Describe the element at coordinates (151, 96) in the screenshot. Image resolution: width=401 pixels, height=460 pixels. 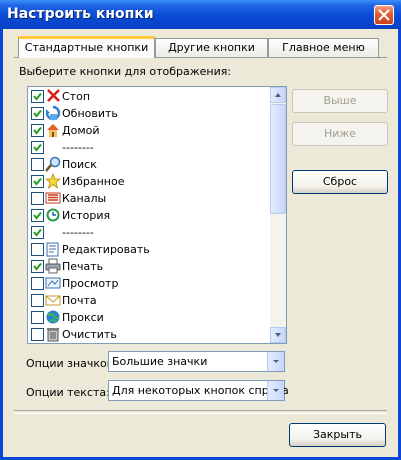
I see `list-item: Стоп` at that location.